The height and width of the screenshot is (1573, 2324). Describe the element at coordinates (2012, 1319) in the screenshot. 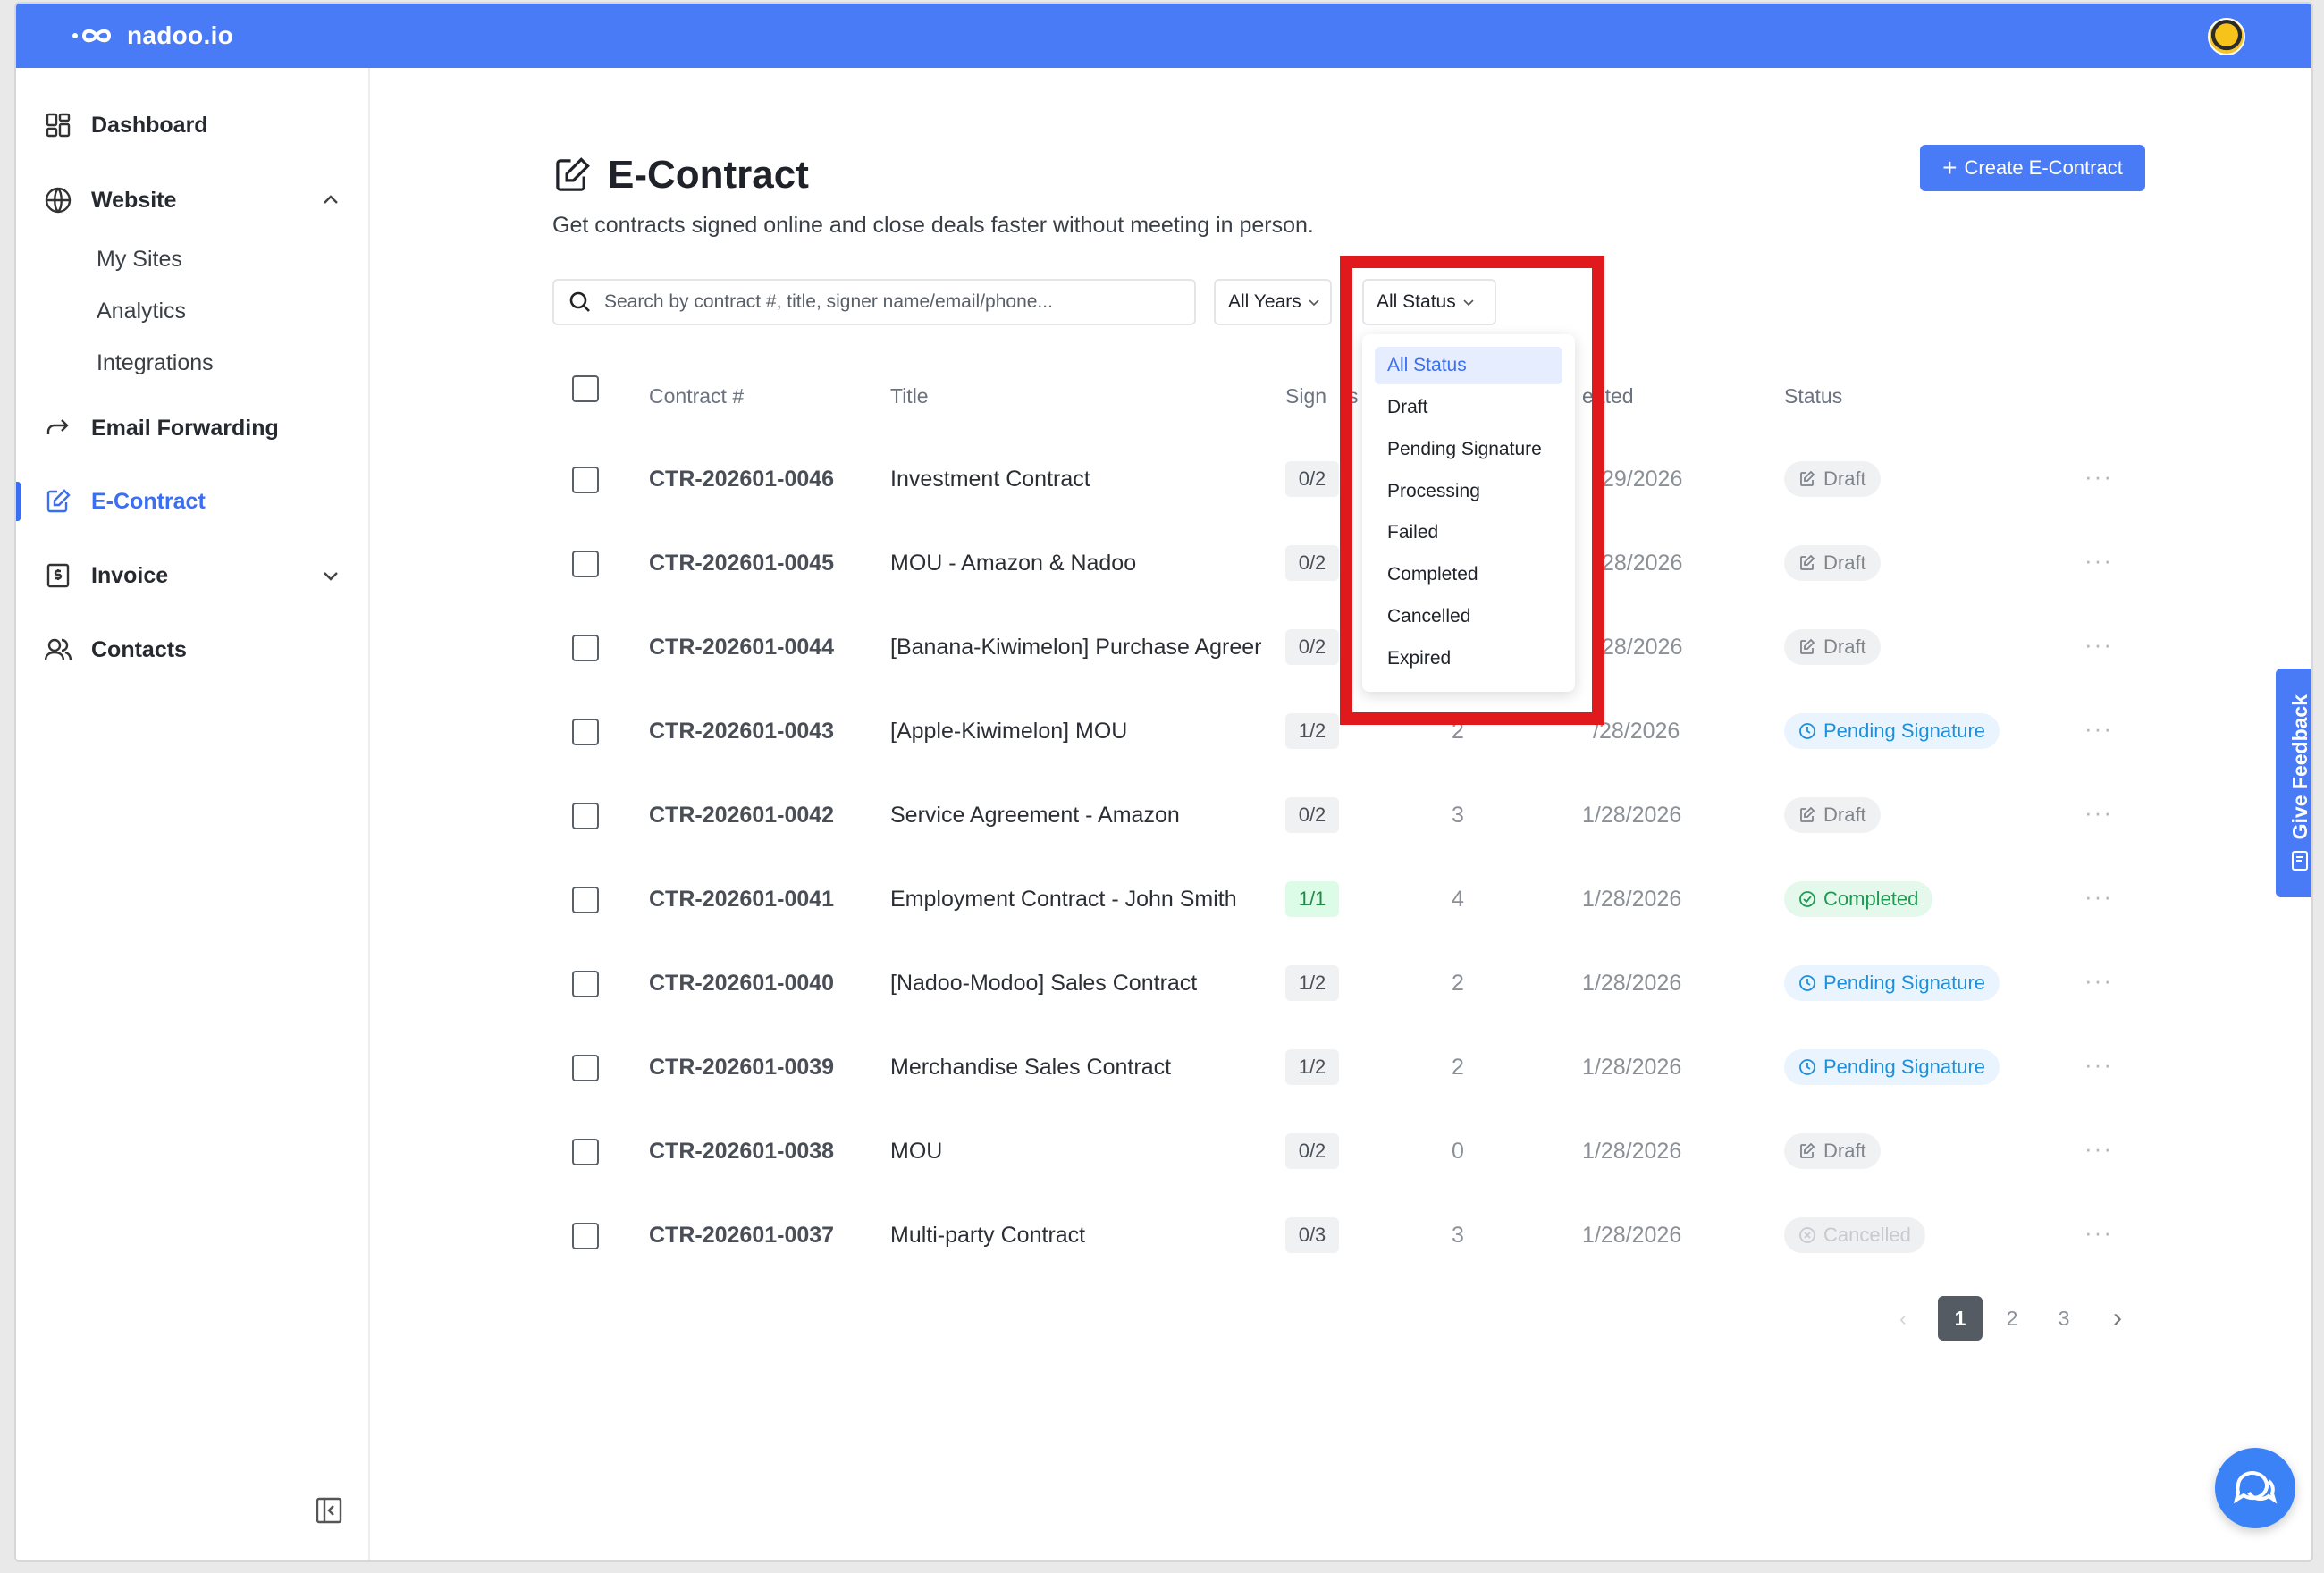

I see `page-button-2: 2` at that location.